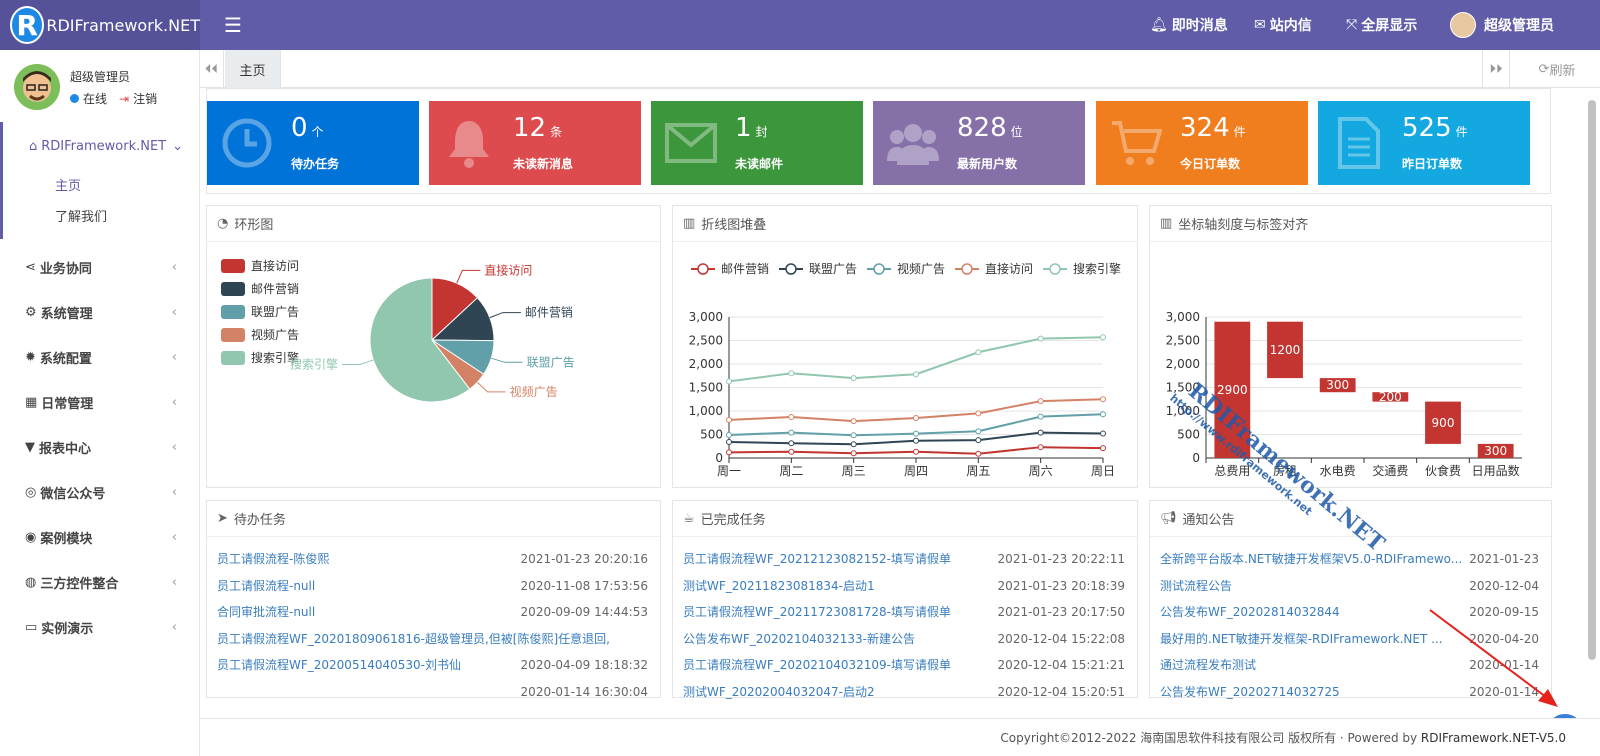 Image resolution: width=1600 pixels, height=756 pixels. Describe the element at coordinates (27, 25) in the screenshot. I see `logo-mark: R` at that location.